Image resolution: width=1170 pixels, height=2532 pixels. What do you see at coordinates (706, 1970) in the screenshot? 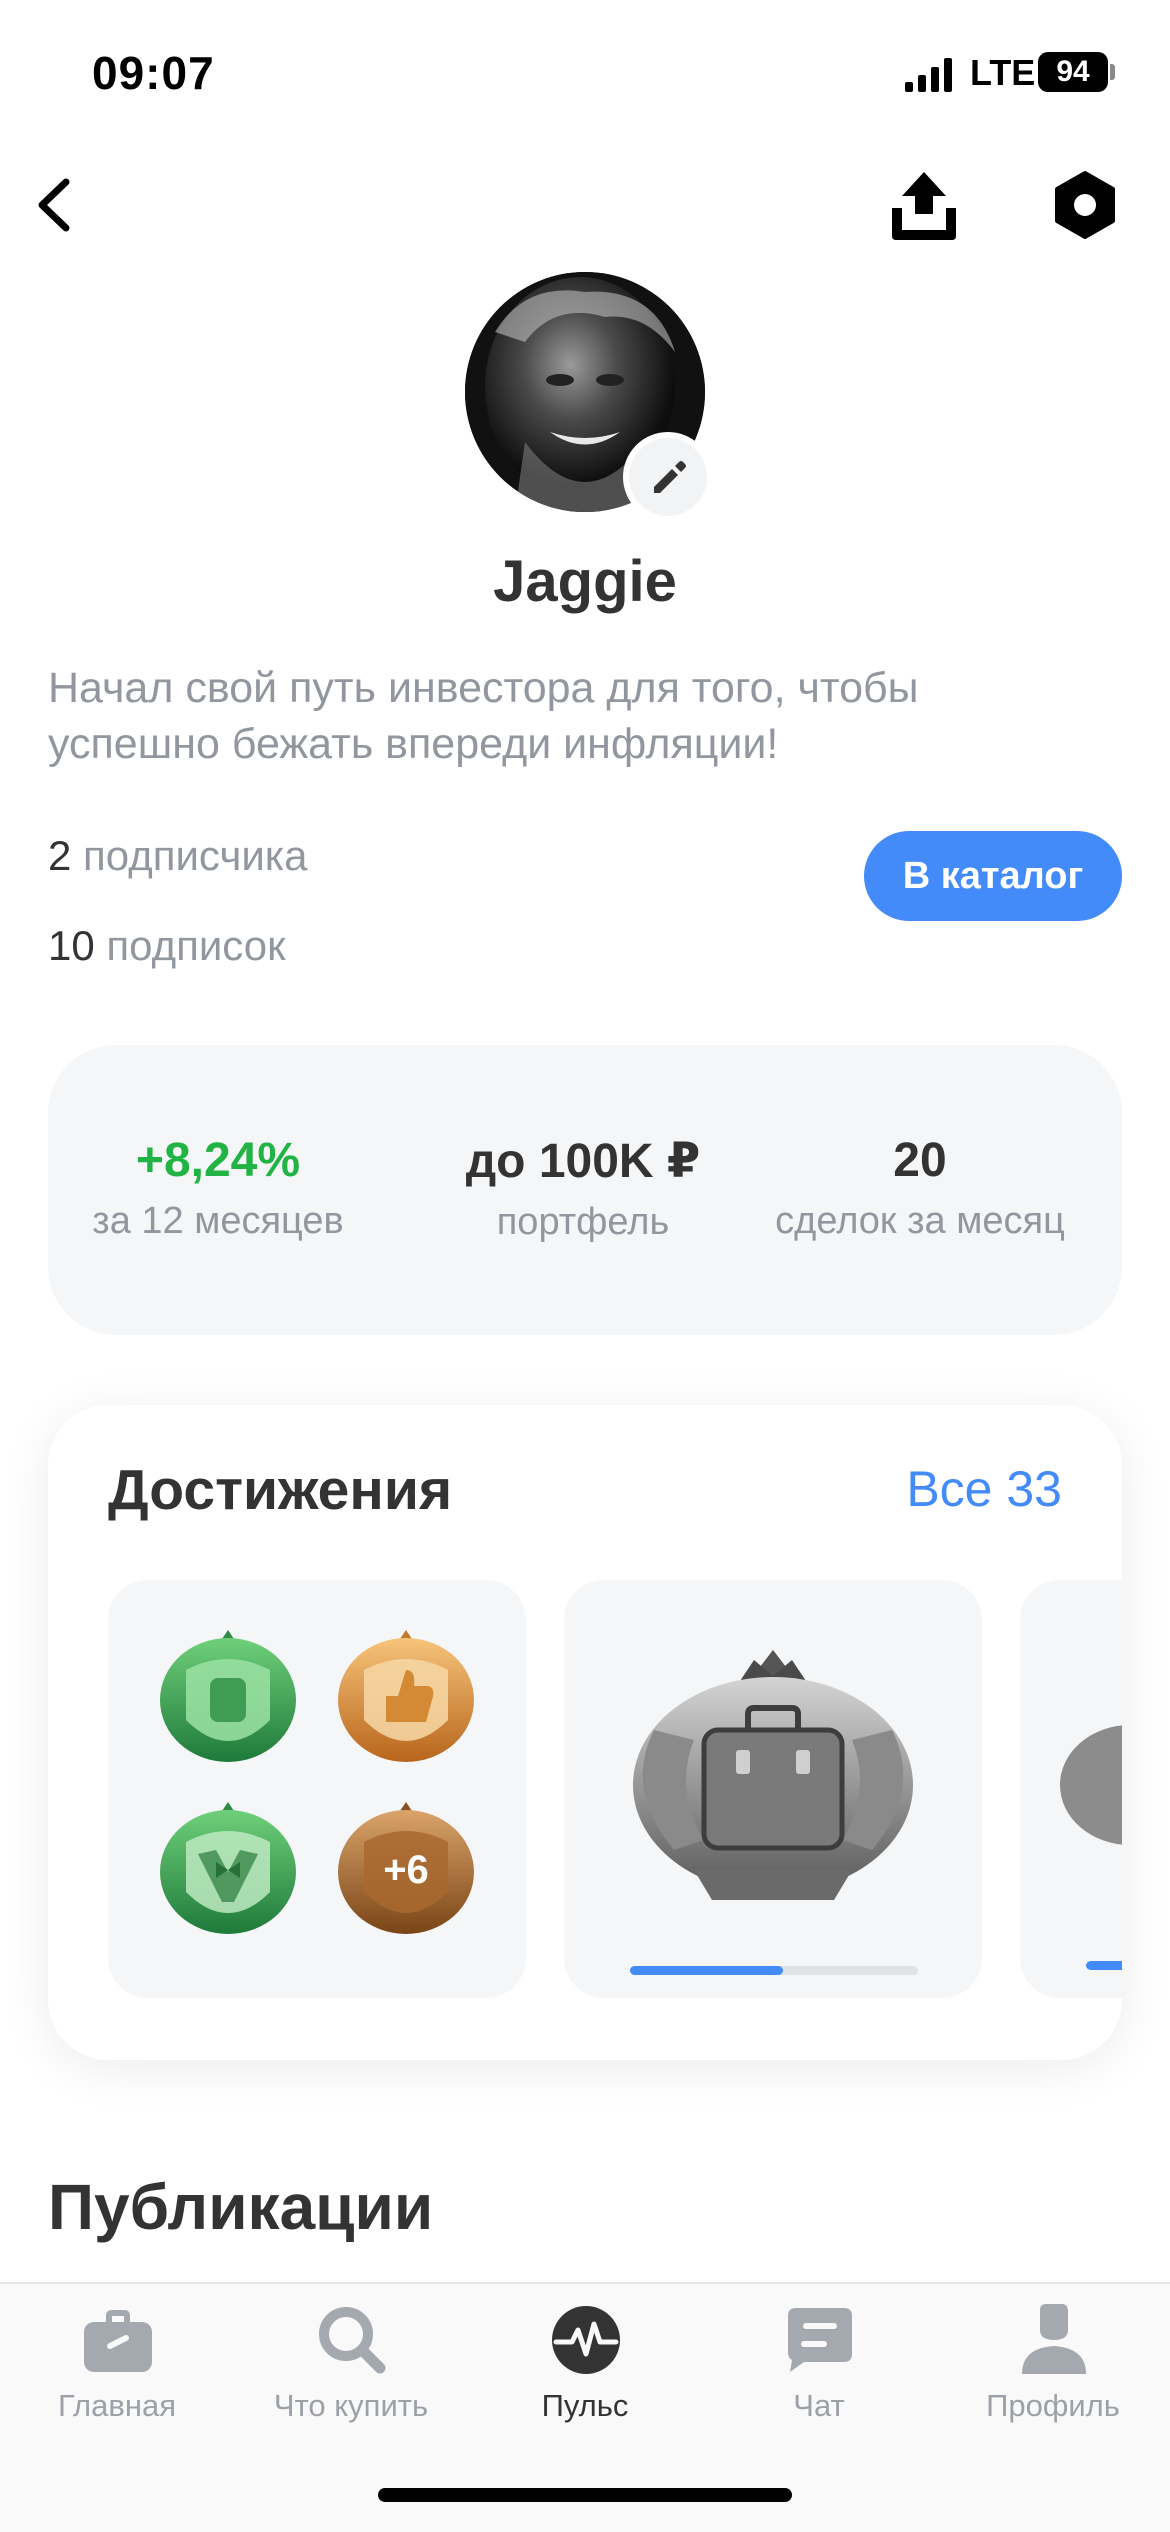
I see `achievement-progress-fill` at bounding box center [706, 1970].